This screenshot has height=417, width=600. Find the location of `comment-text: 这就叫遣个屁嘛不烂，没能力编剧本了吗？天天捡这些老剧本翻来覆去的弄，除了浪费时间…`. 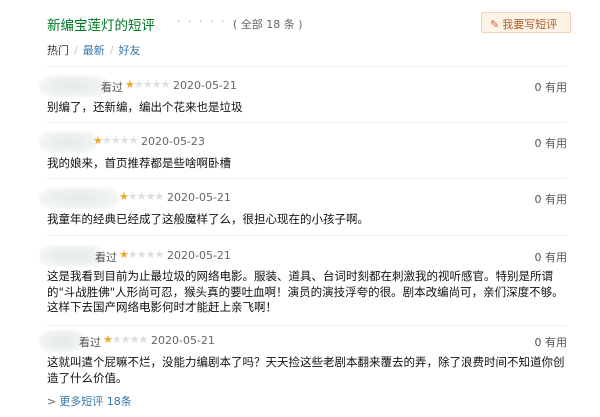

comment-text: 这就叫遣个屁嘛不烂，没能力编剧本了吗？天天捡这些老剧本翻来覆去的弄，除了浪费时间… is located at coordinates (306, 370).